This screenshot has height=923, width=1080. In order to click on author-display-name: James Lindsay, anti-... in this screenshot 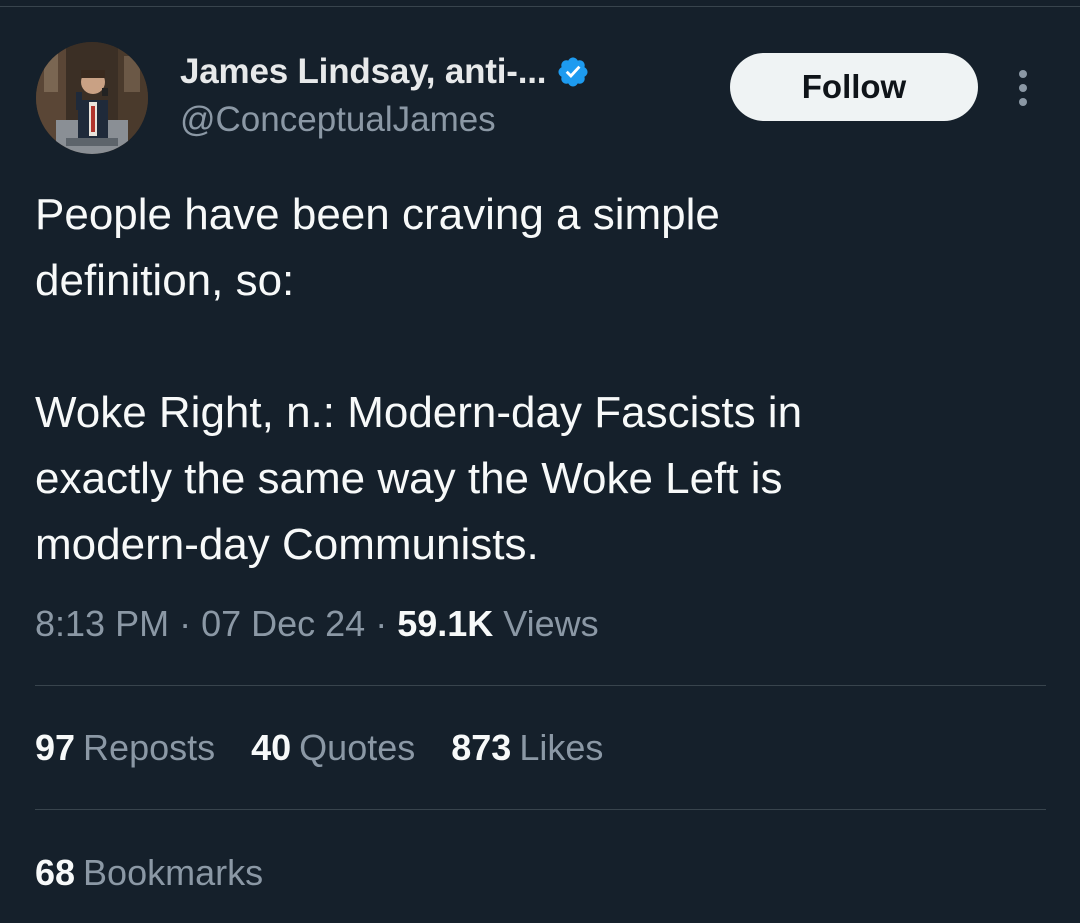, I will do `click(363, 72)`.